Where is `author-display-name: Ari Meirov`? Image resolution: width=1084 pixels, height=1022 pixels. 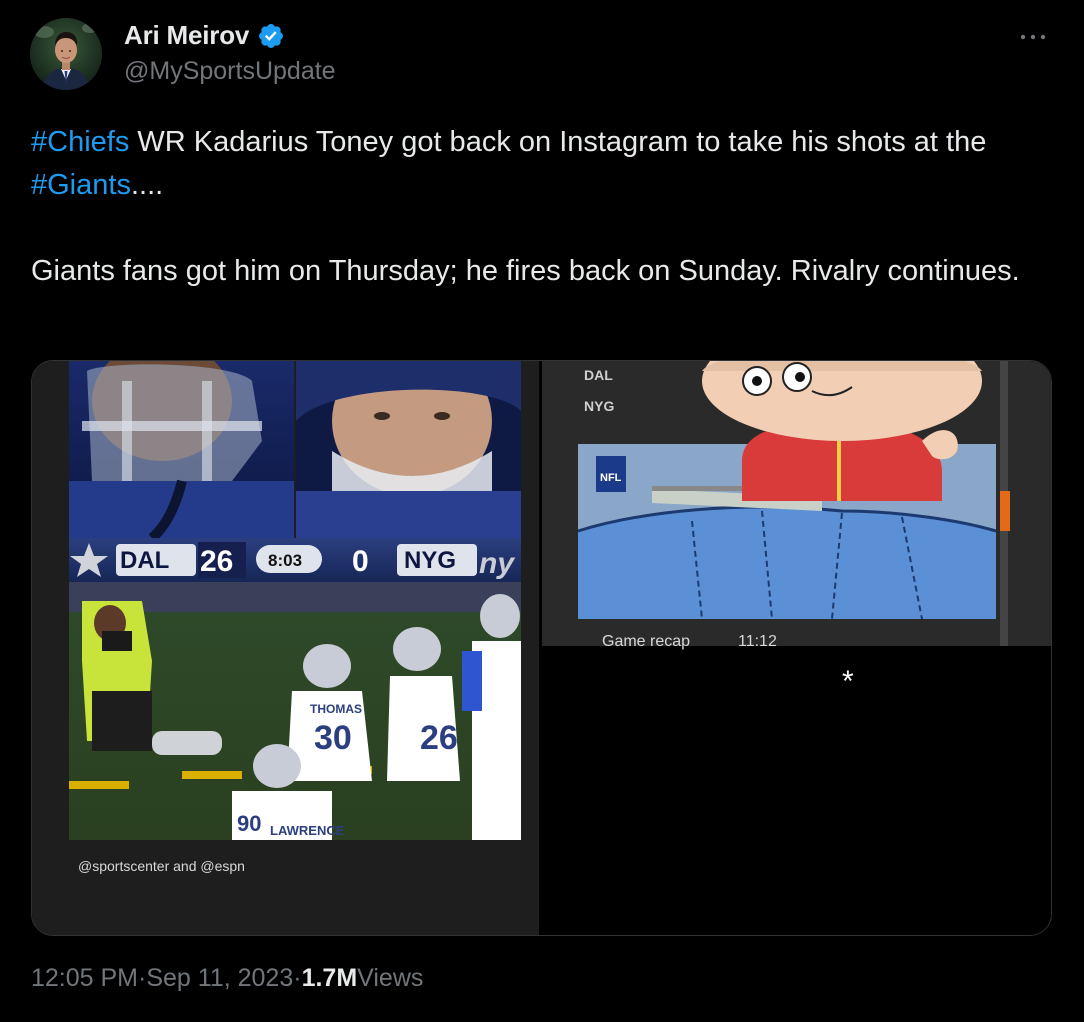 author-display-name: Ari Meirov is located at coordinates (186, 35).